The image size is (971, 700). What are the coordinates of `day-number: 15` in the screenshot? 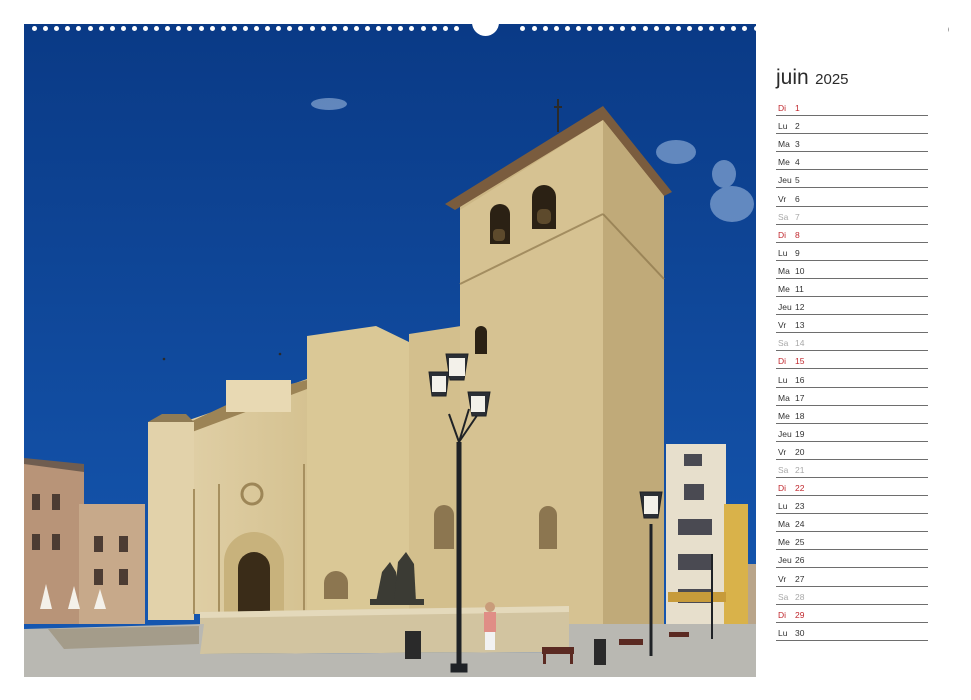 It's located at (800, 361).